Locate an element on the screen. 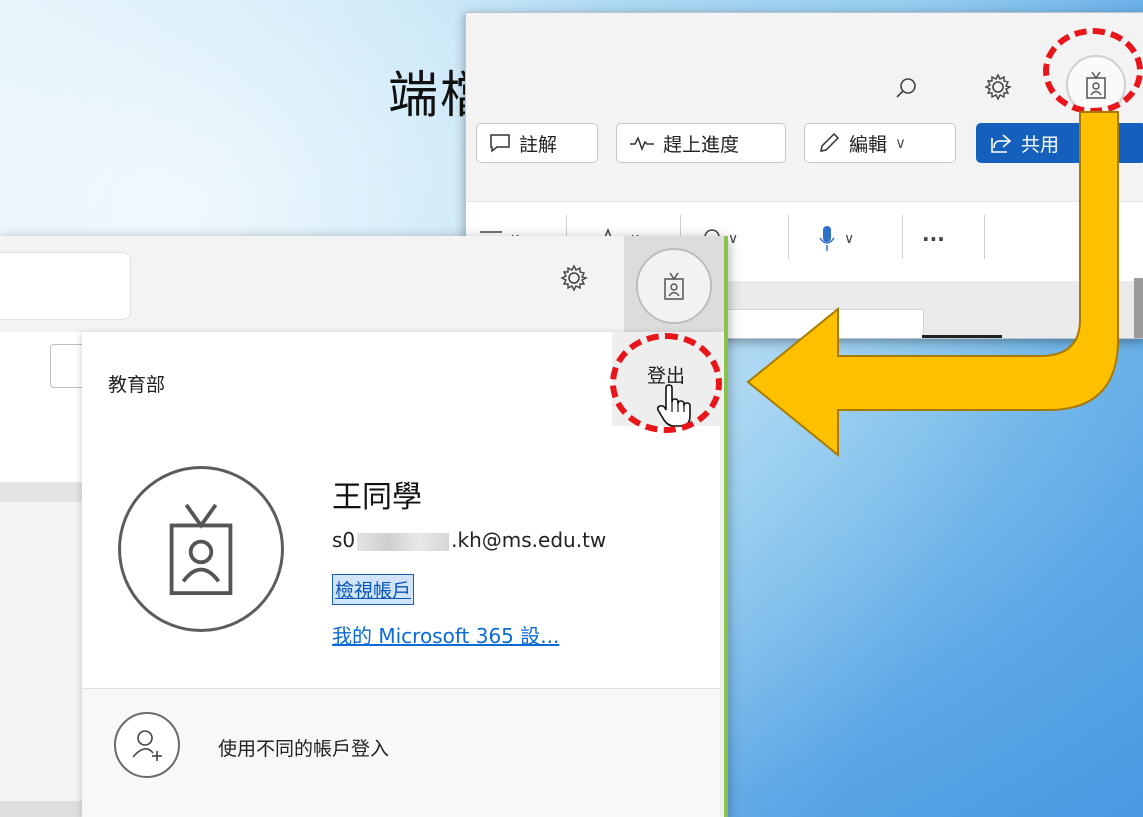  share-button: 共用 is located at coordinates (1059, 143).